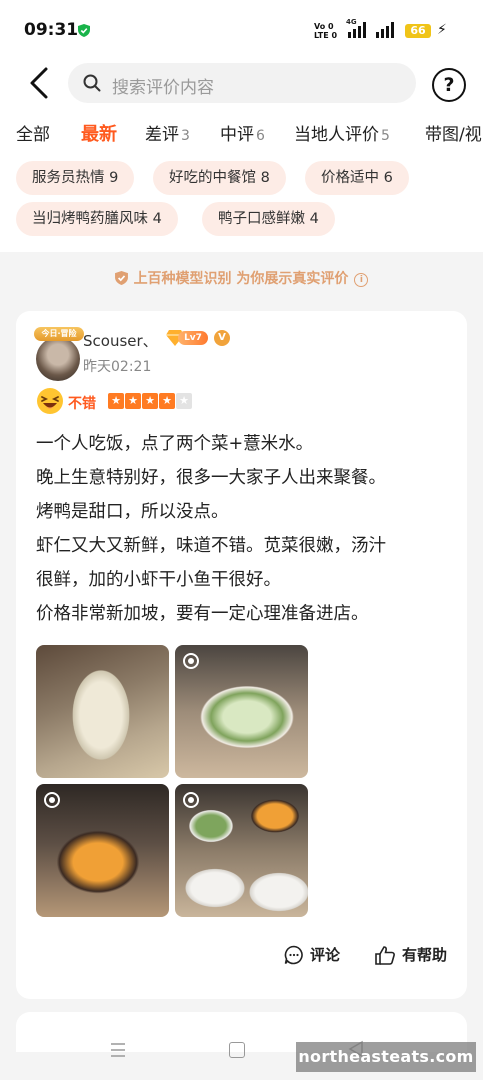 This screenshot has height=1080, width=483. I want to click on status-bar: 09:31 Vo 0 LTE 0 4G 66 ⚡, so click(241, 29).